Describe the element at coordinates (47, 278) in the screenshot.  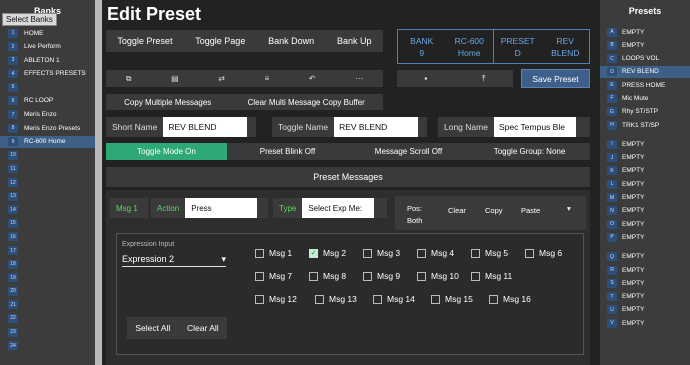
I see `bank-item: 19` at that location.